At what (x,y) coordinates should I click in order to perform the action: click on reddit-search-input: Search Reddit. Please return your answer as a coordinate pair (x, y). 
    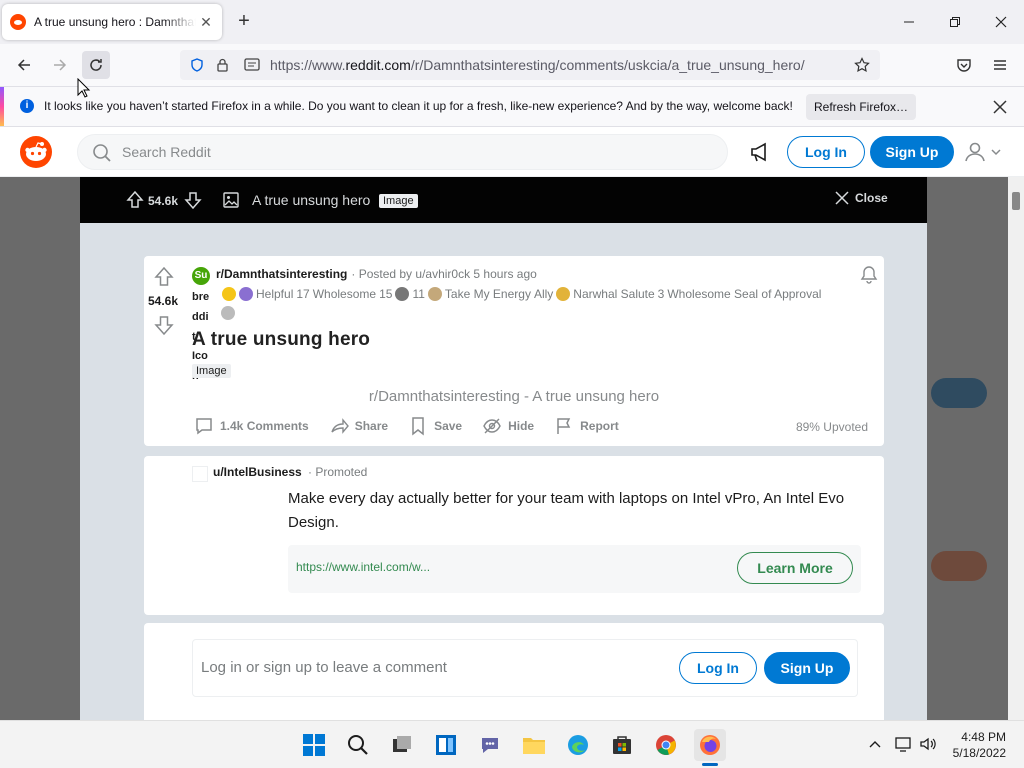
    Looking at the image, I should click on (402, 152).